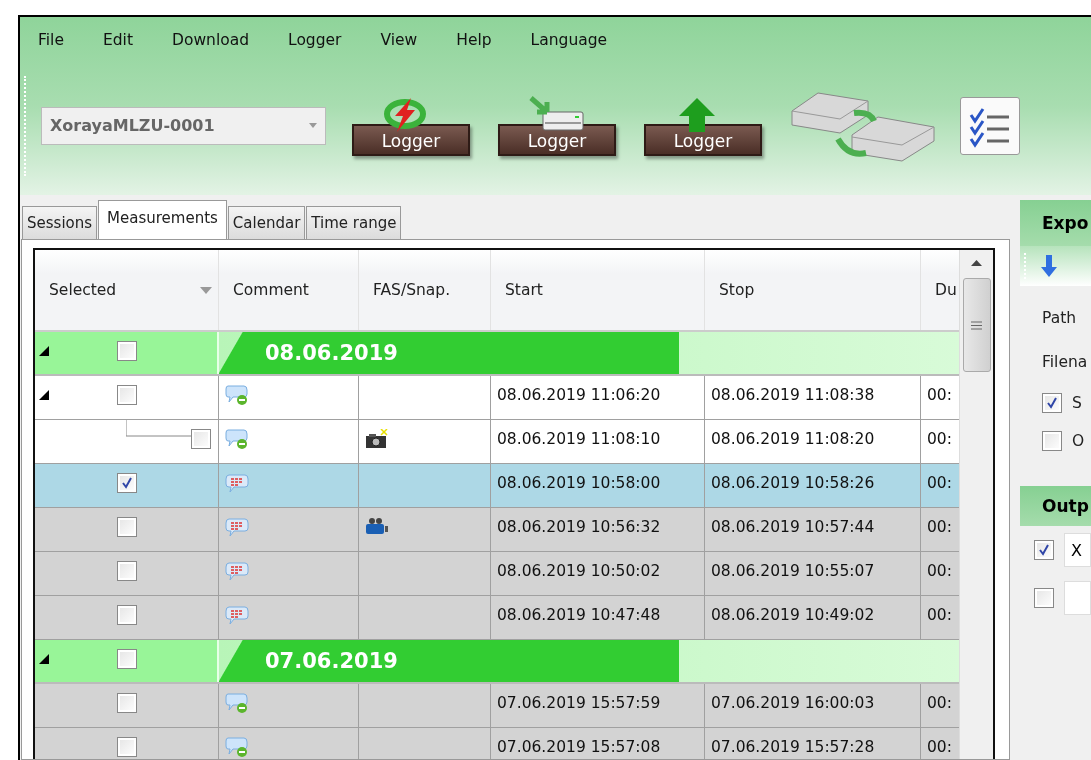 The image size is (1091, 760). I want to click on table-cell: 08.06.2019 11:06:20, so click(598, 397).